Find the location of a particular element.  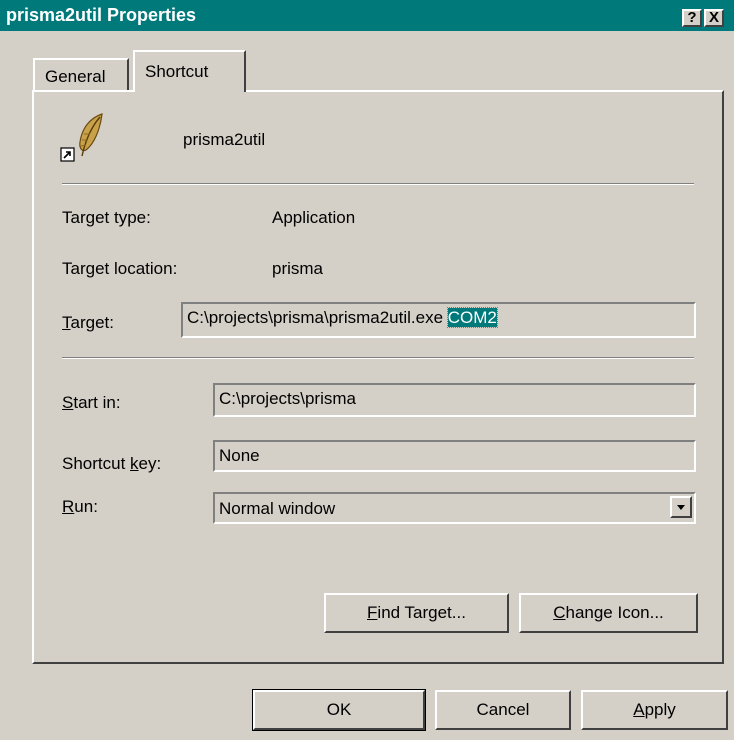

start-in-input: C:\projects\prisma is located at coordinates (454, 400).